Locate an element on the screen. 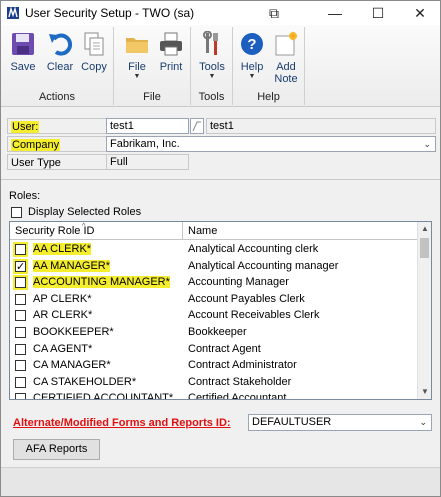 The width and height of the screenshot is (441, 497). close-button: ✕ is located at coordinates (420, 13).